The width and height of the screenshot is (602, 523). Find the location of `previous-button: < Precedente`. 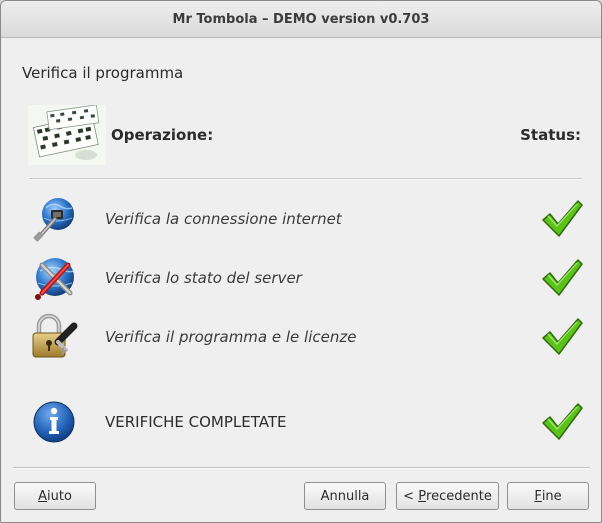

previous-button: < Precedente is located at coordinates (447, 496).